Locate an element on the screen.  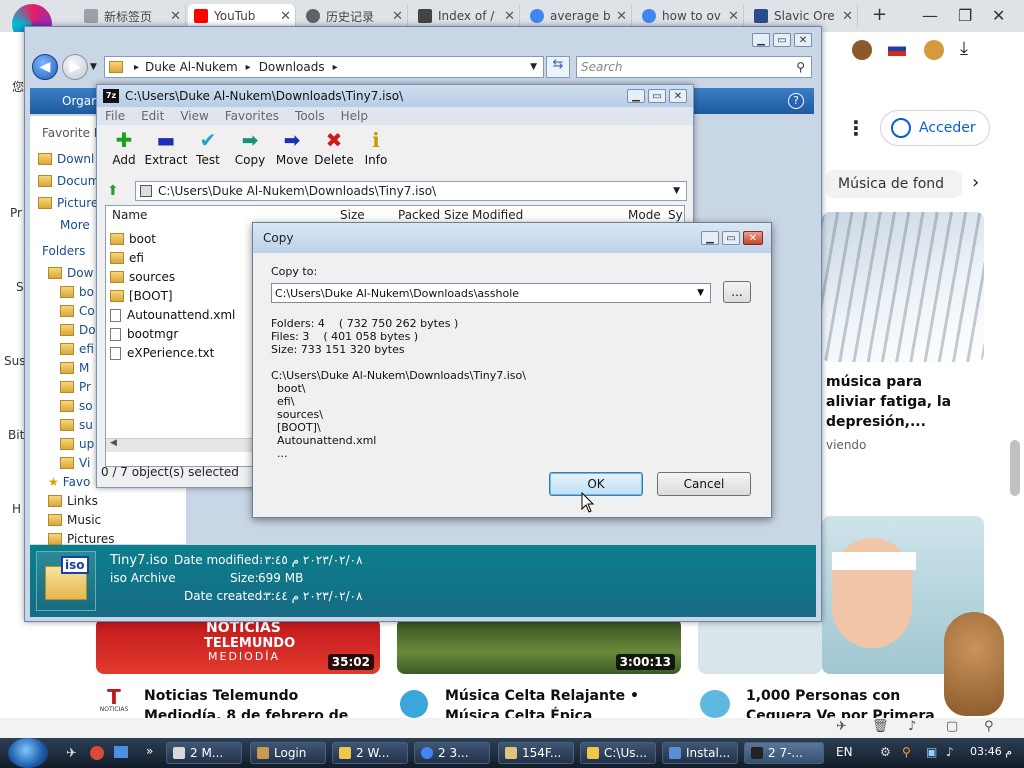
tray-icon: ⚲ is located at coordinates (906, 752).